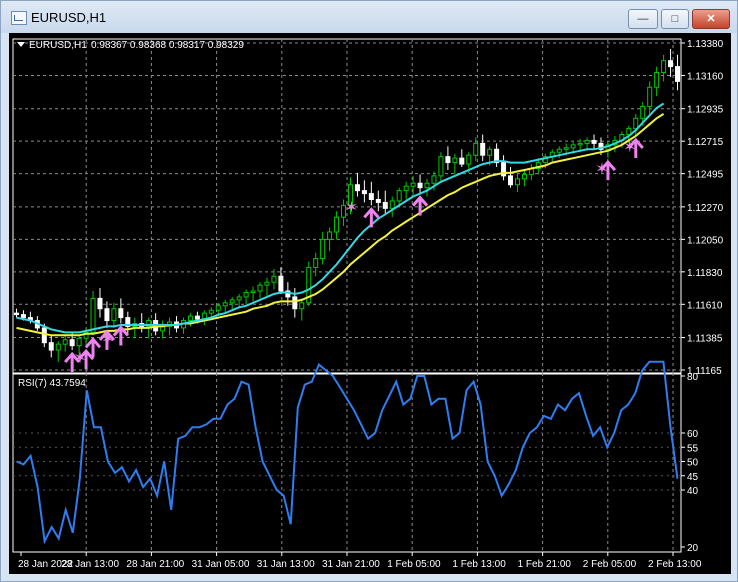 The image size is (738, 582). What do you see at coordinates (167, 45) in the screenshot?
I see `chart-header-ohlc: 0.98367 0.98368 0.98317 0.98329` at bounding box center [167, 45].